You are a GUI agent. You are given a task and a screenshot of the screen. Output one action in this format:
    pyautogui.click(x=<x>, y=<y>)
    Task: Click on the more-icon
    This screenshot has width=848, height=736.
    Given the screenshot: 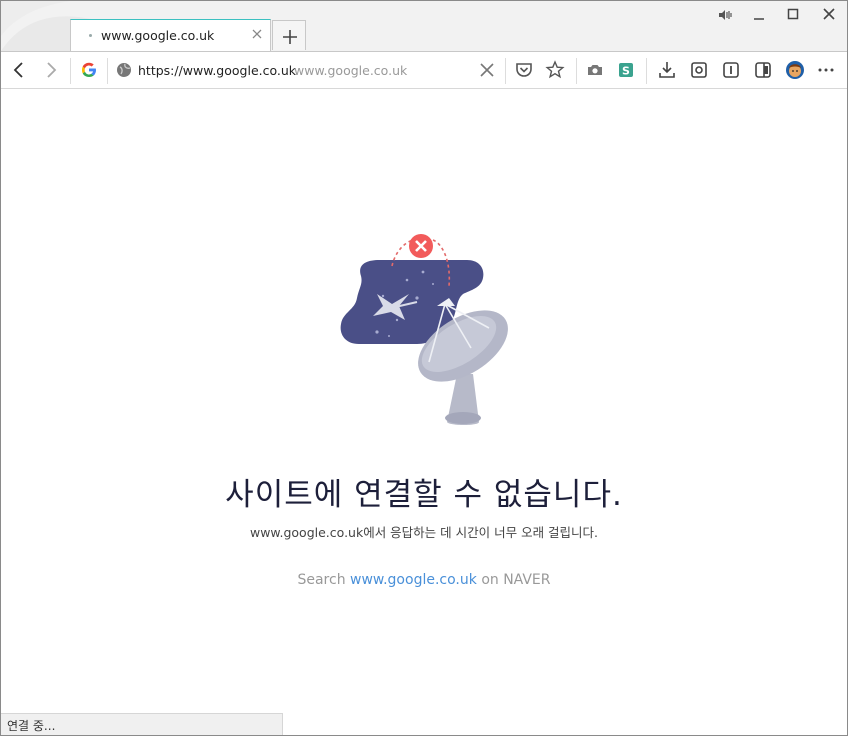 What is the action you would take?
    pyautogui.click(x=826, y=70)
    